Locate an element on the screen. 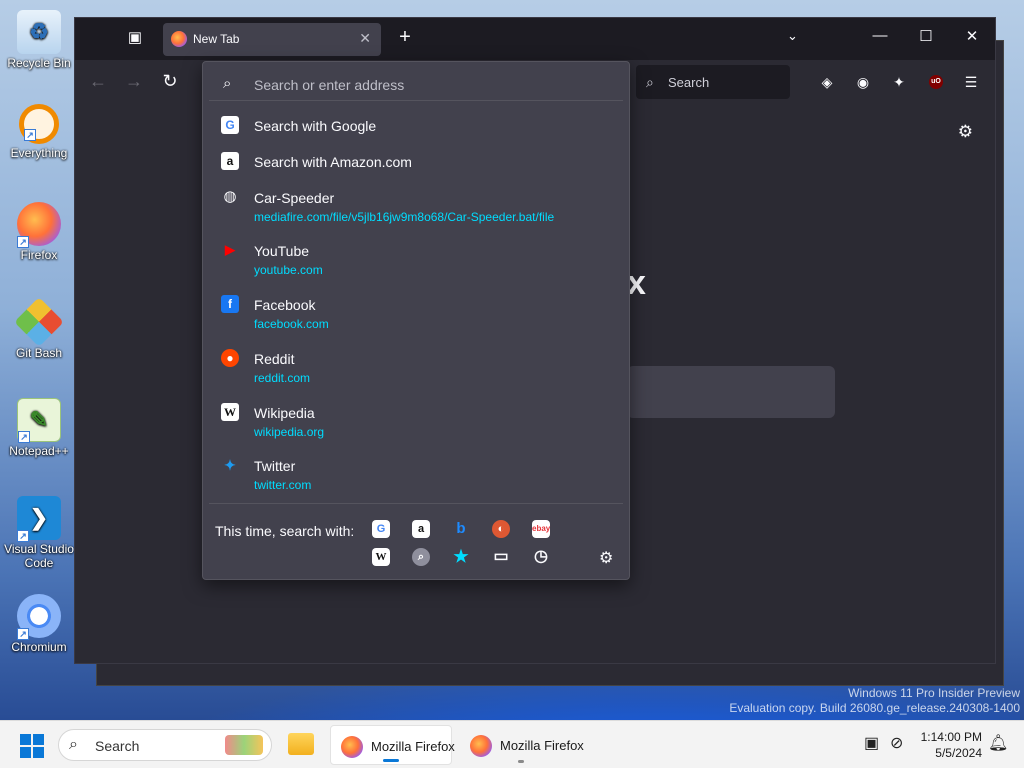 The image size is (1024, 768). reload-icon: ↻ is located at coordinates (170, 81).